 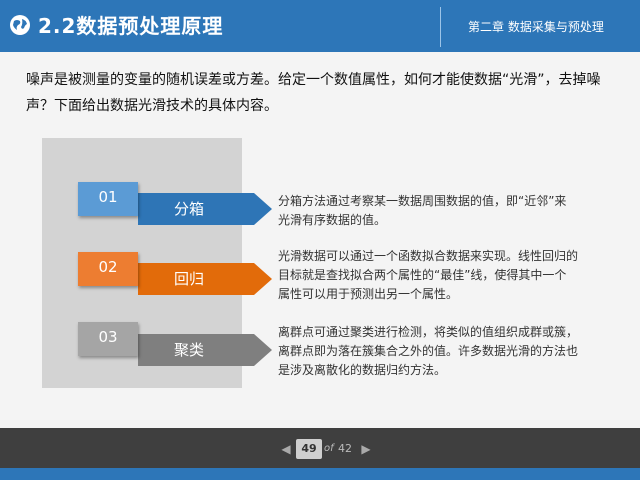 What do you see at coordinates (20, 25) in the screenshot?
I see `globe-icon` at bounding box center [20, 25].